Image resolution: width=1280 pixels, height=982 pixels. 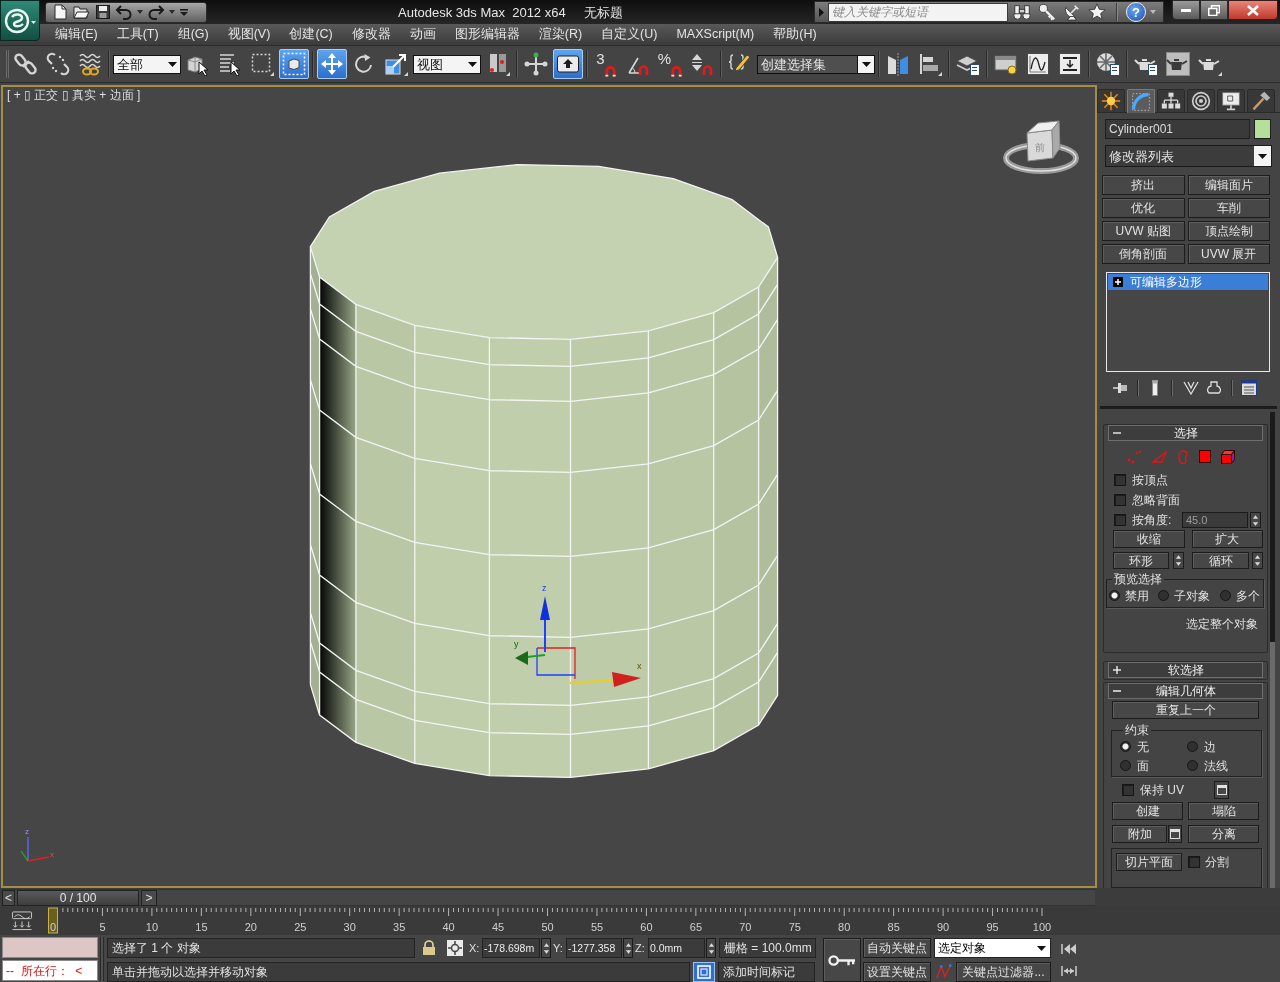 I want to click on undo-button, so click(x=124, y=12).